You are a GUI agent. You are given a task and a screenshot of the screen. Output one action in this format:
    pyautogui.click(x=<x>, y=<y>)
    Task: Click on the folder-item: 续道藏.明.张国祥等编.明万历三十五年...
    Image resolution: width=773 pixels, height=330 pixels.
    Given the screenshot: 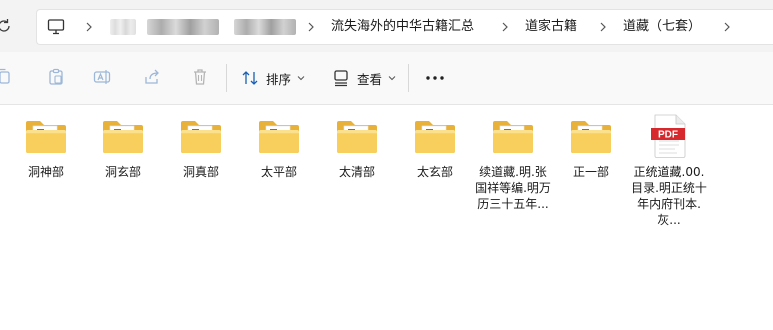 What is the action you would take?
    pyautogui.click(x=513, y=163)
    